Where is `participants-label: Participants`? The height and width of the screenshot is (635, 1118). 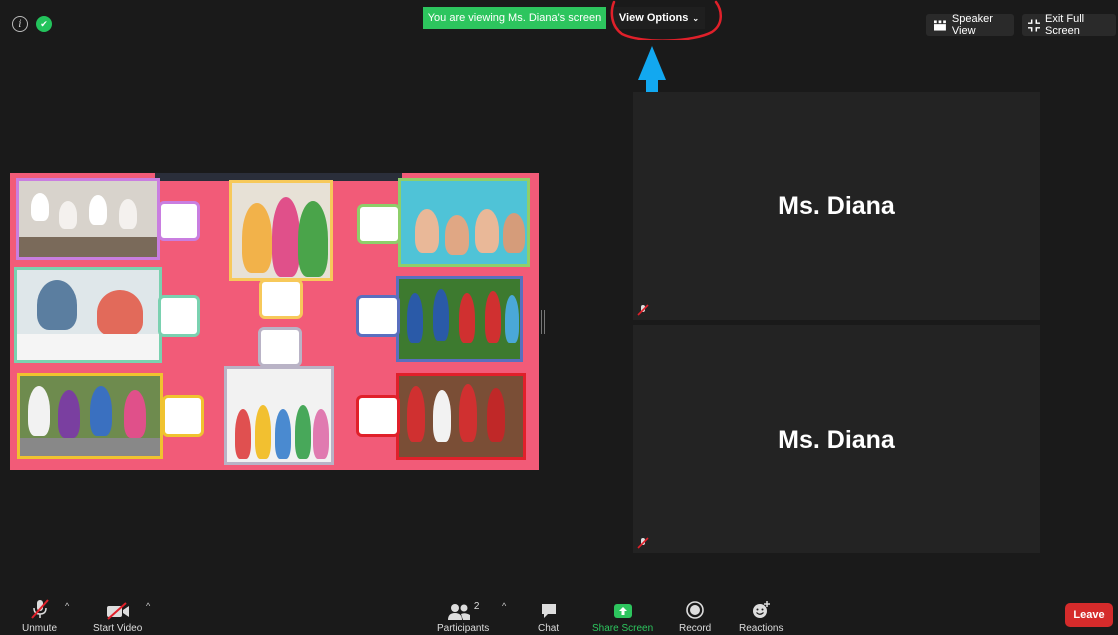 participants-label: Participants is located at coordinates (463, 628).